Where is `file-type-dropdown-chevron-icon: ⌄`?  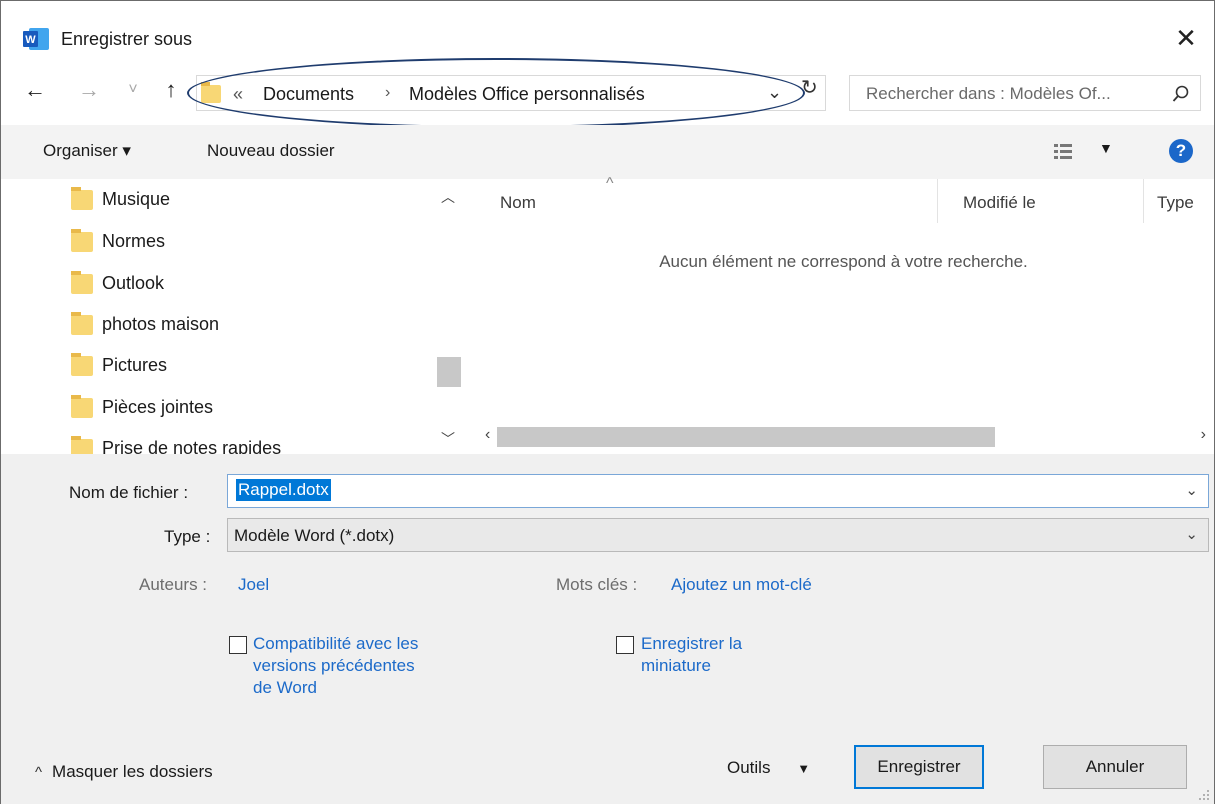
file-type-dropdown-chevron-icon: ⌄ is located at coordinates (1191, 534).